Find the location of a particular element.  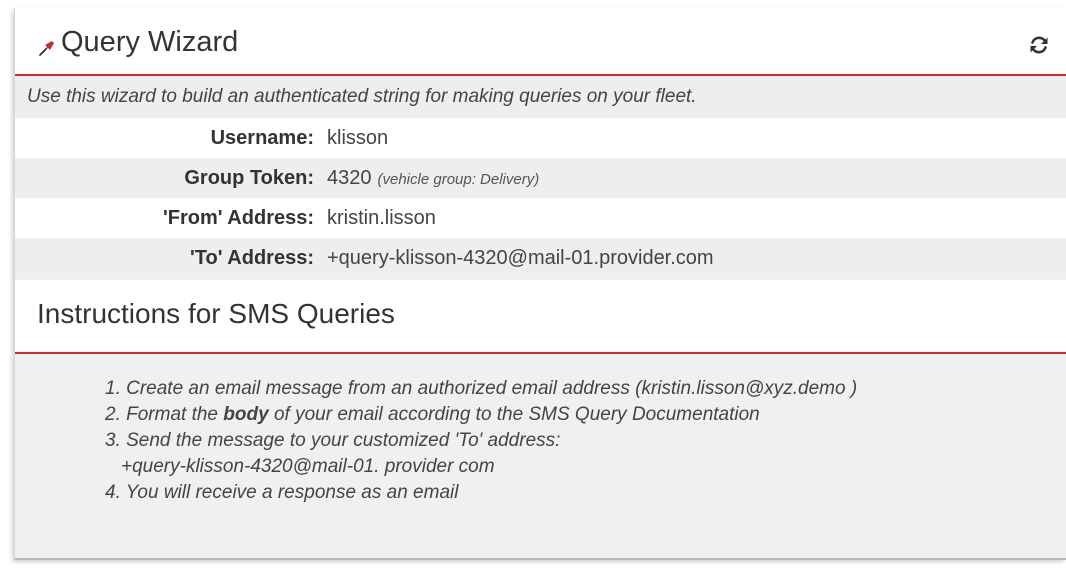

group-token-value-wrap: 4320 (vehicle group: Delivery) is located at coordinates (433, 179).